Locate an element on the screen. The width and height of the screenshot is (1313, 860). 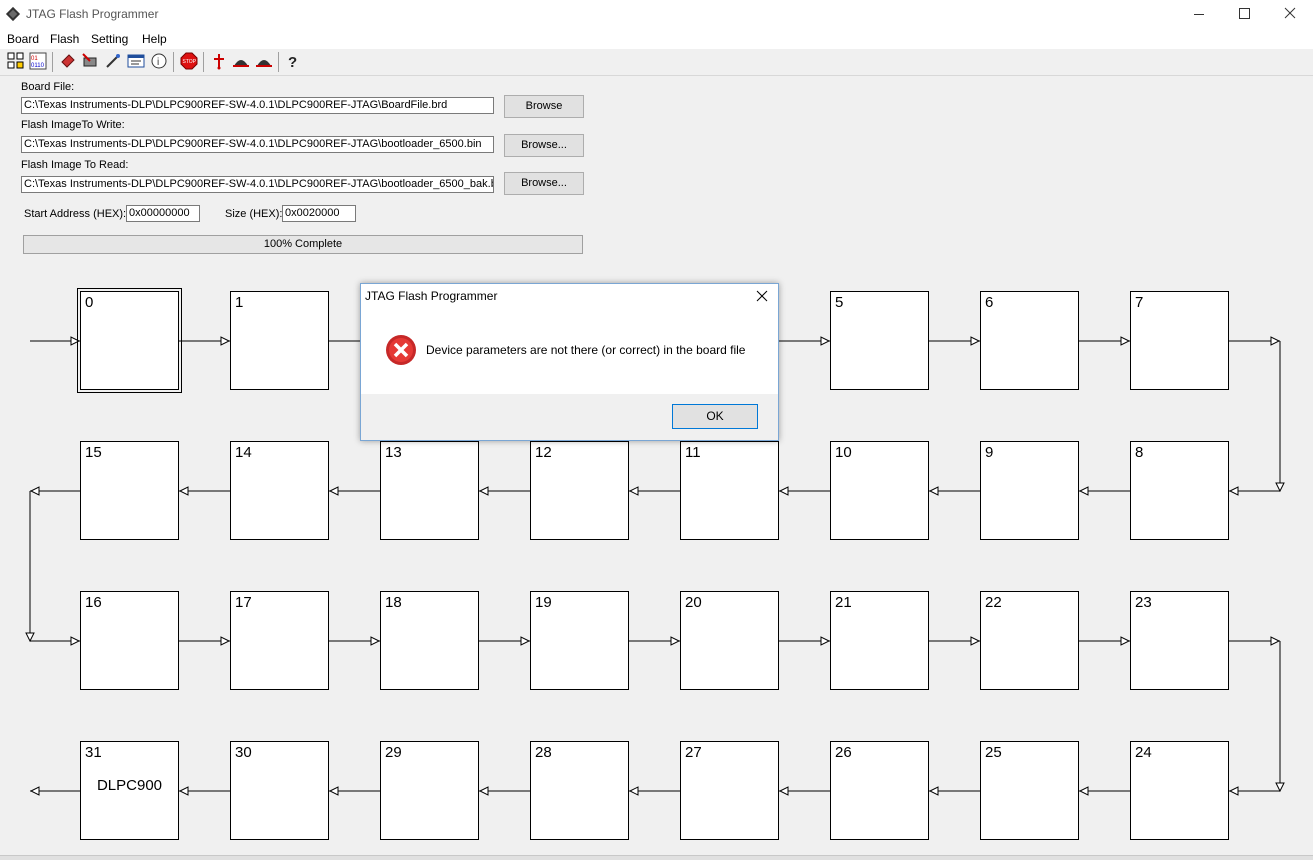
device-box-10: 10 is located at coordinates (879, 490).